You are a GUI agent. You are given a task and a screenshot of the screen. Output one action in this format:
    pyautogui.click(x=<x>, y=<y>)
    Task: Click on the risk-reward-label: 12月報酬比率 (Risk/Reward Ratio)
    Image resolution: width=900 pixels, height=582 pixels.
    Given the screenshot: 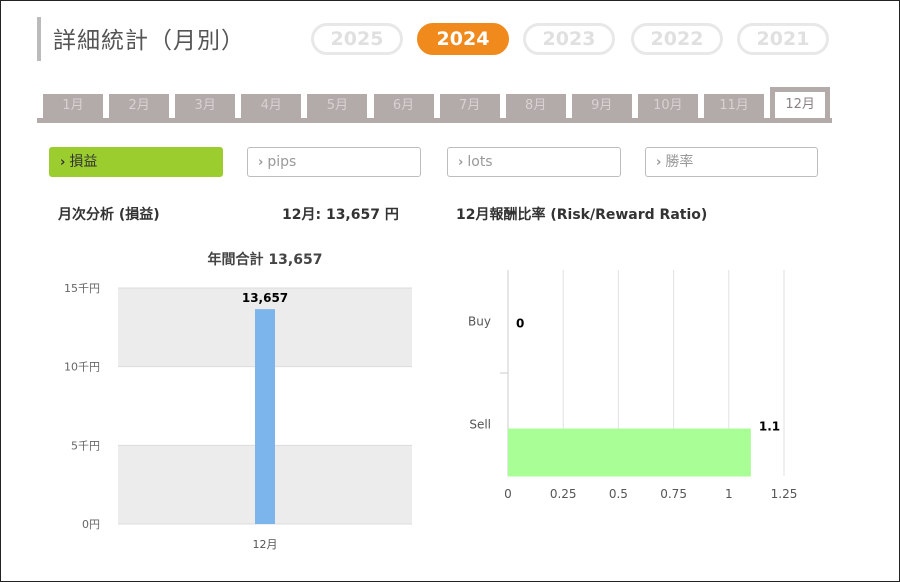 What is the action you would take?
    pyautogui.click(x=582, y=215)
    